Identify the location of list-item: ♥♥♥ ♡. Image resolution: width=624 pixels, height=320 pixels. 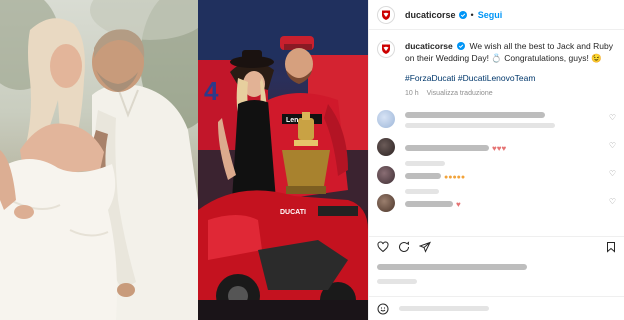
(496, 149).